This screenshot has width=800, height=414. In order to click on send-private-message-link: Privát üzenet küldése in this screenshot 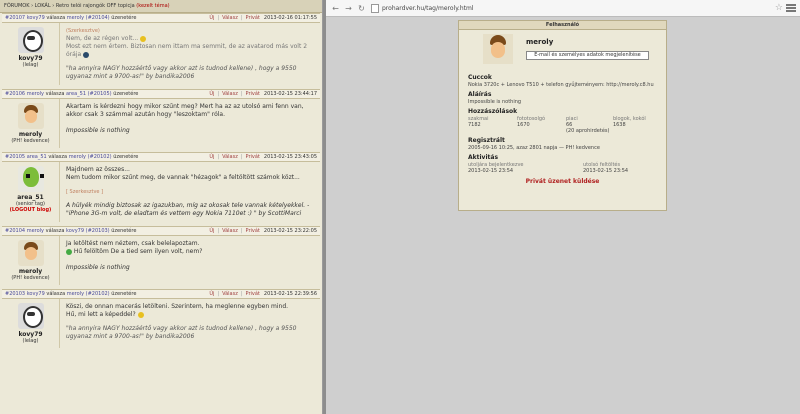, I will do `click(562, 181)`.